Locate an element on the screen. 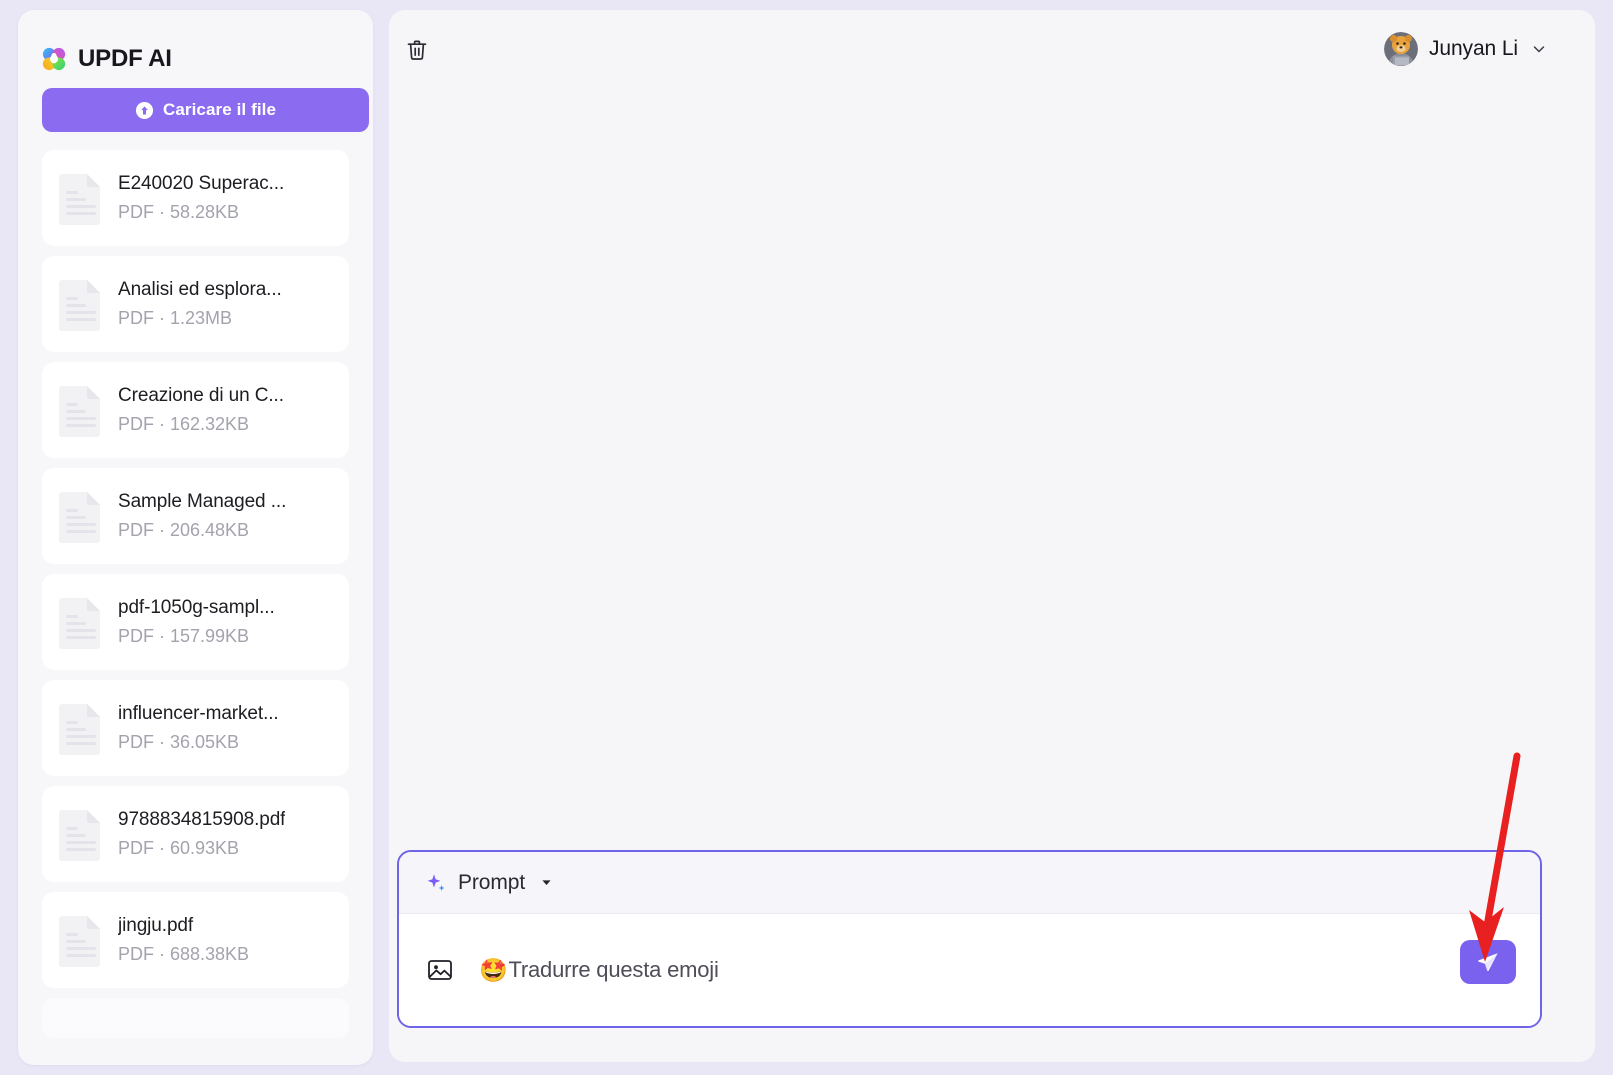 The width and height of the screenshot is (1613, 1075). sparkle-icon is located at coordinates (436, 883).